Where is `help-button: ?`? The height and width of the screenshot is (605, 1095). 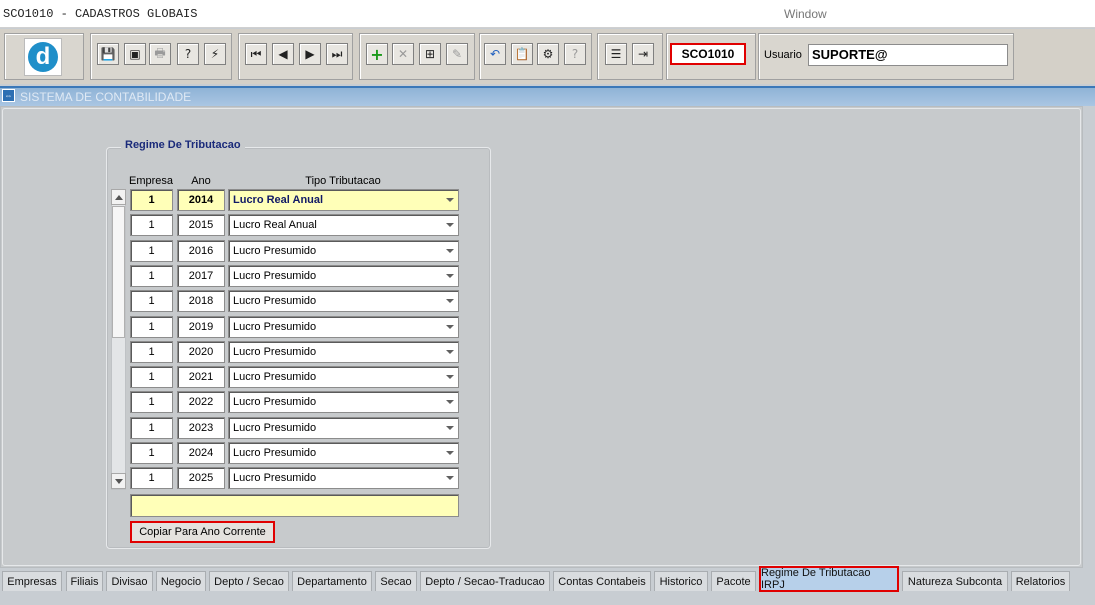 help-button: ? is located at coordinates (575, 54).